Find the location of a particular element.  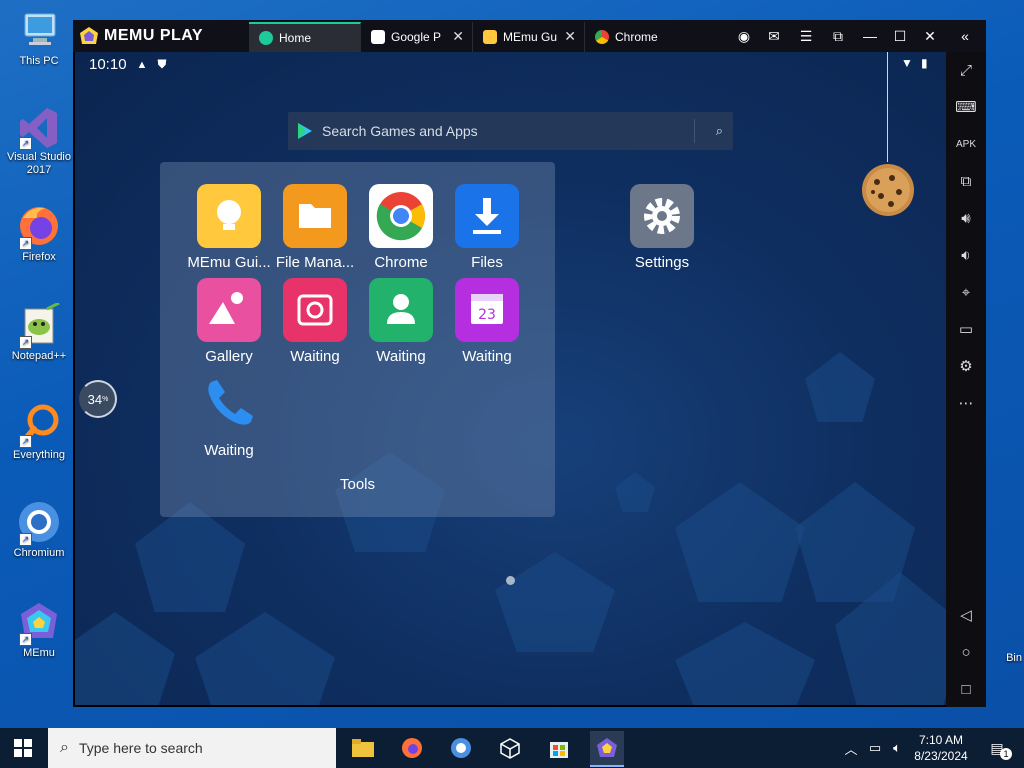

camera-icon is located at coordinates (315, 310).